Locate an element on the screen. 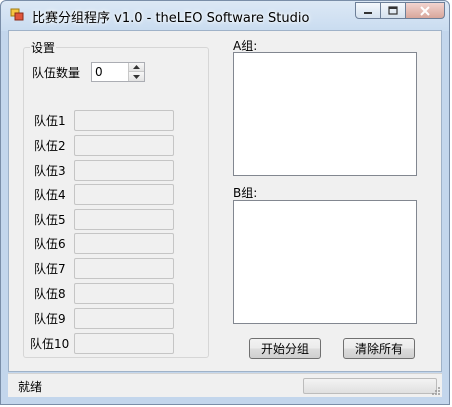 This screenshot has width=452, height=407. team-label-10: 队伍10 is located at coordinates (50, 344).